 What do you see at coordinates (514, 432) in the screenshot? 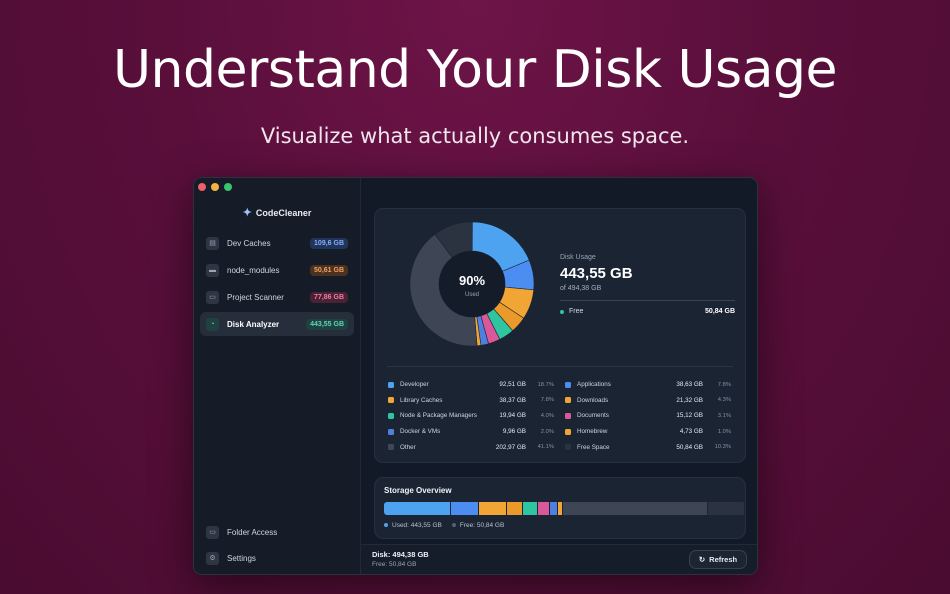
I see `legend-size: 9,96 GB` at bounding box center [514, 432].